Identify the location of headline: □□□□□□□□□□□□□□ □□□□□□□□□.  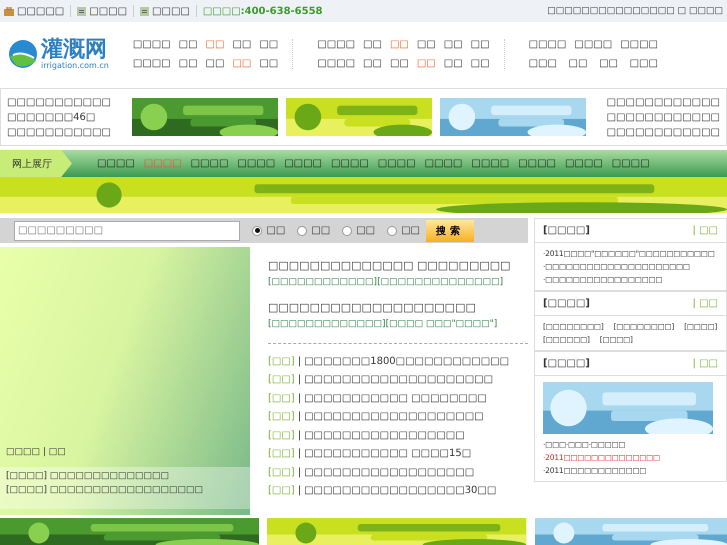
(398, 265).